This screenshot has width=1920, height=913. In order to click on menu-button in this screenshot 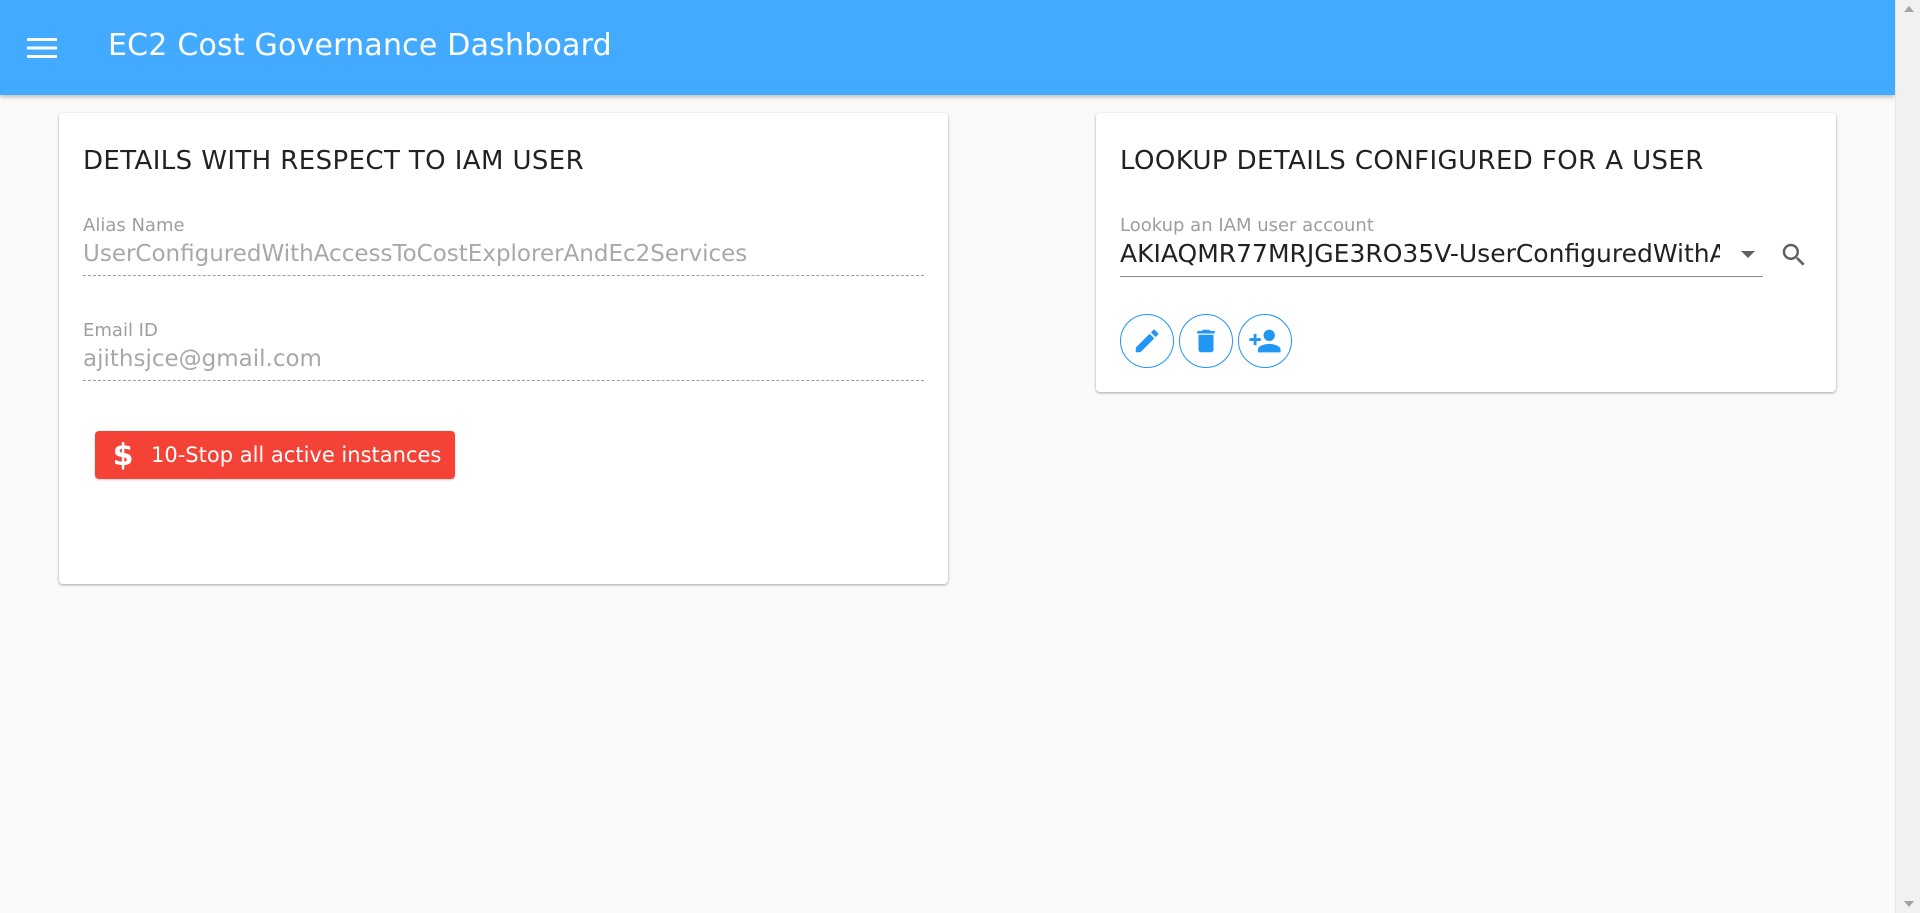, I will do `click(42, 48)`.